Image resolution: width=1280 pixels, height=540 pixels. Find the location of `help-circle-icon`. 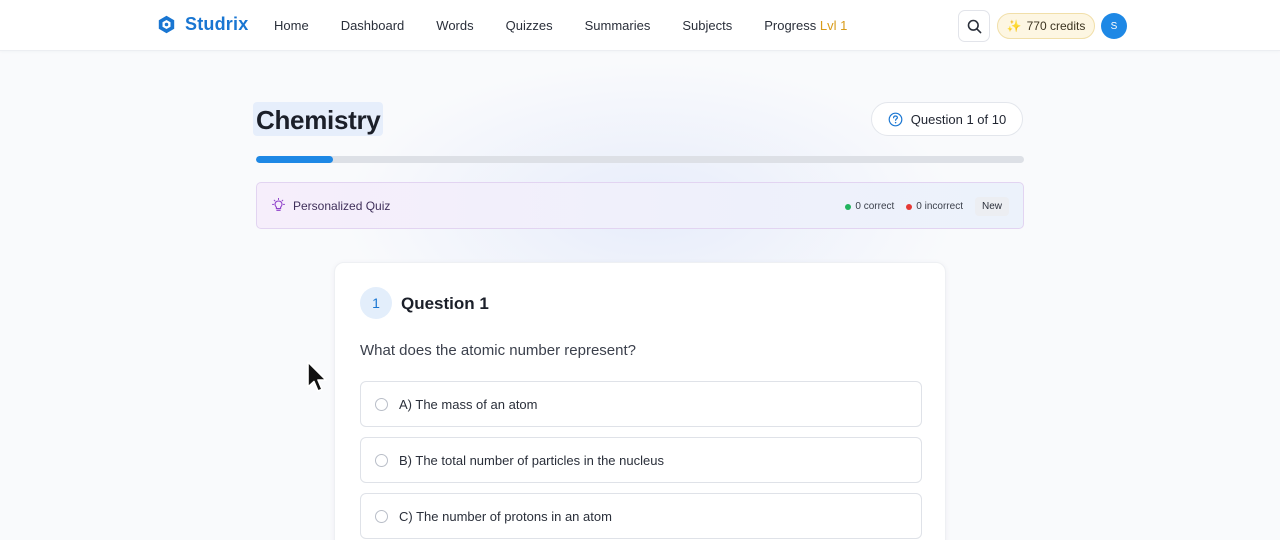

help-circle-icon is located at coordinates (895, 119).